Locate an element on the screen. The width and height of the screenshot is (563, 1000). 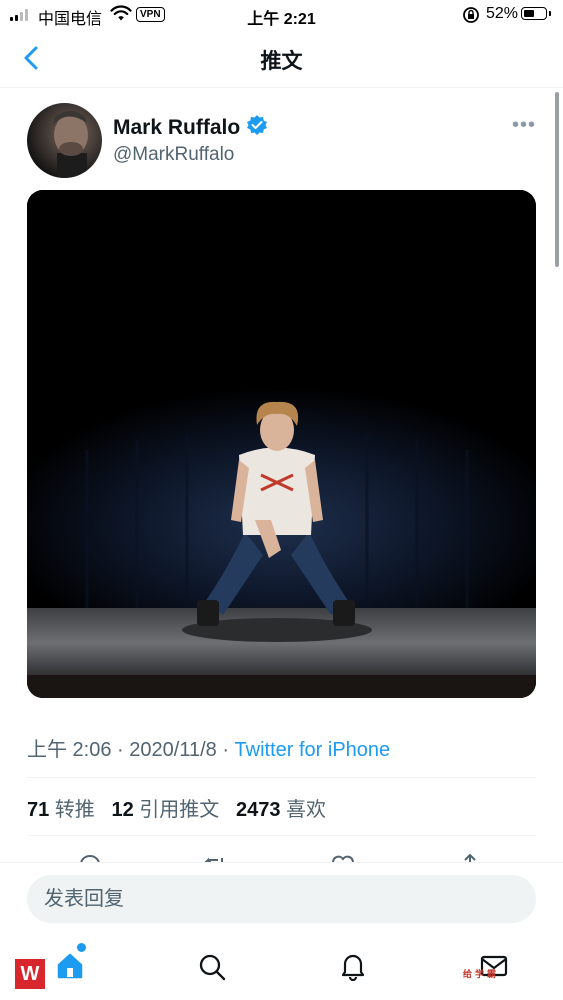
page-title: 推文 is located at coordinates (281, 61).